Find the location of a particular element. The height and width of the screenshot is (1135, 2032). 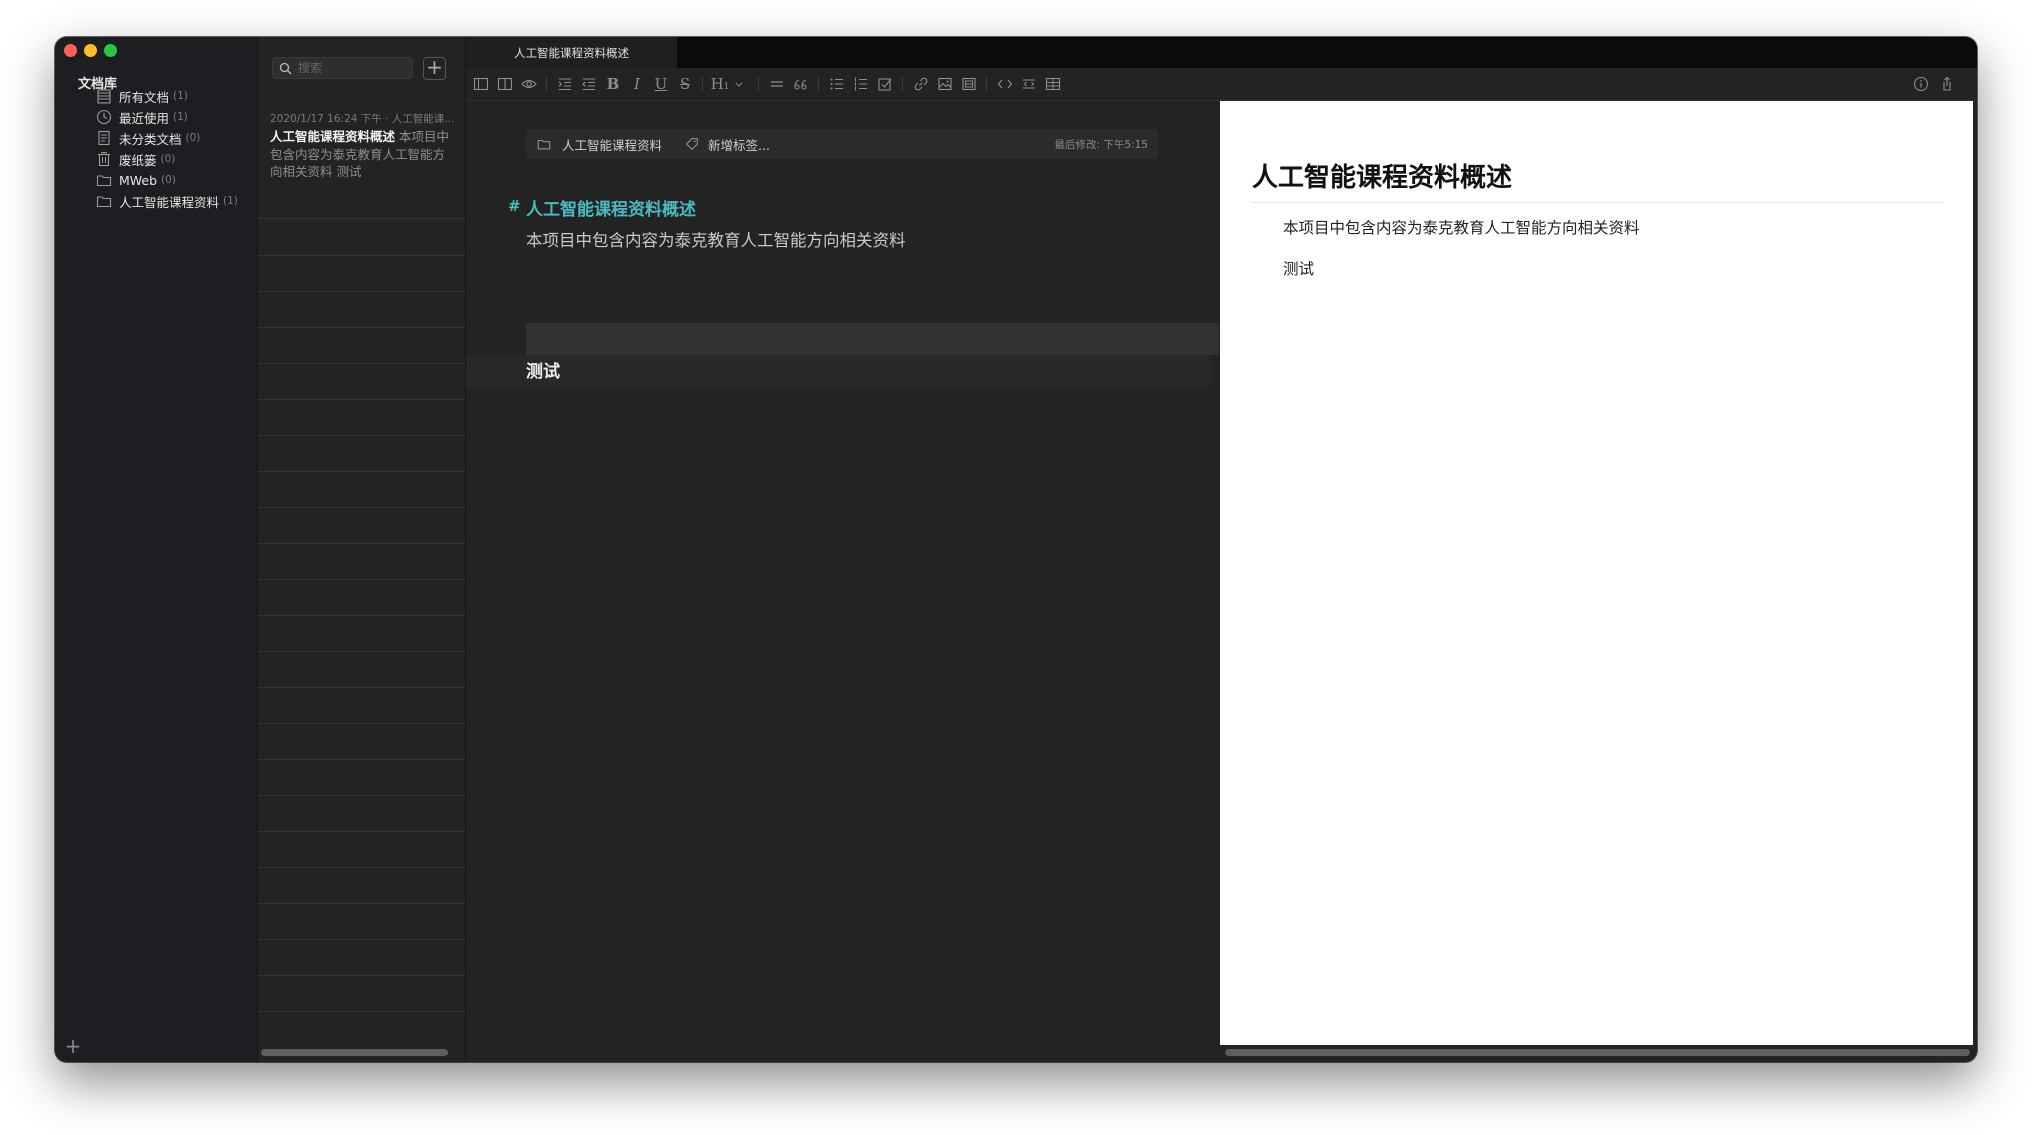

outdent-icon is located at coordinates (588, 84).